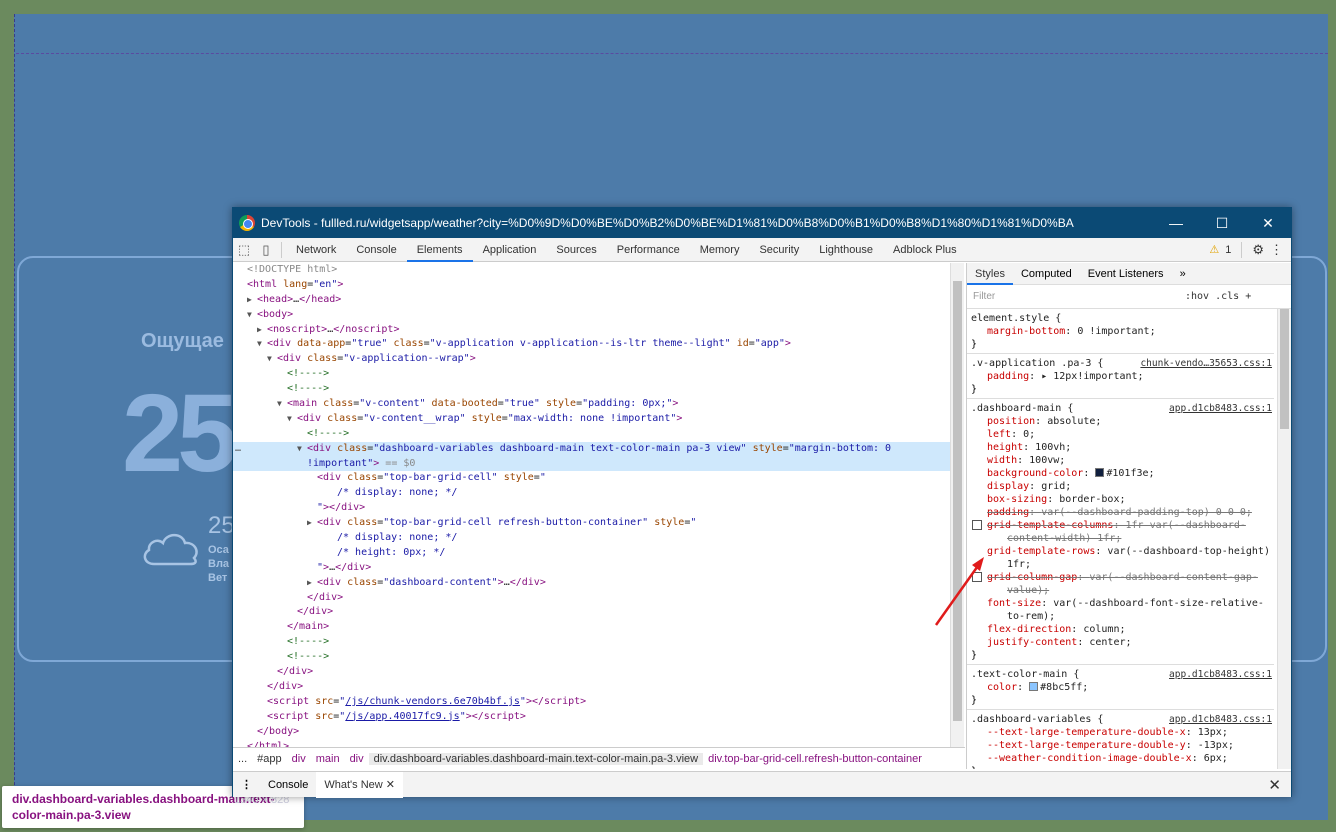  I want to click on tab-lighthouse: Lighthouse, so click(846, 250).